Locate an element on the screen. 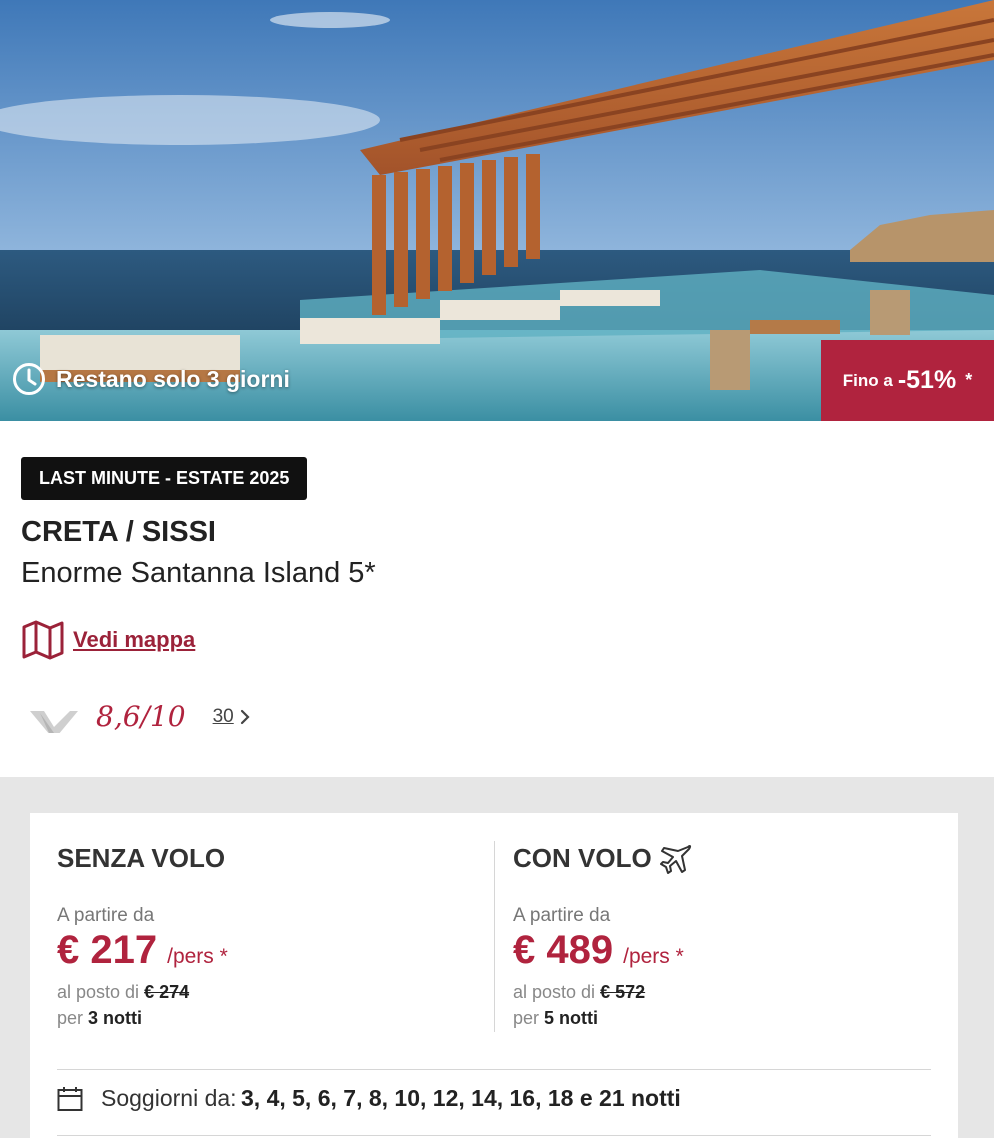  countdown-badge: Restano solo 3 giorni is located at coordinates (151, 379).